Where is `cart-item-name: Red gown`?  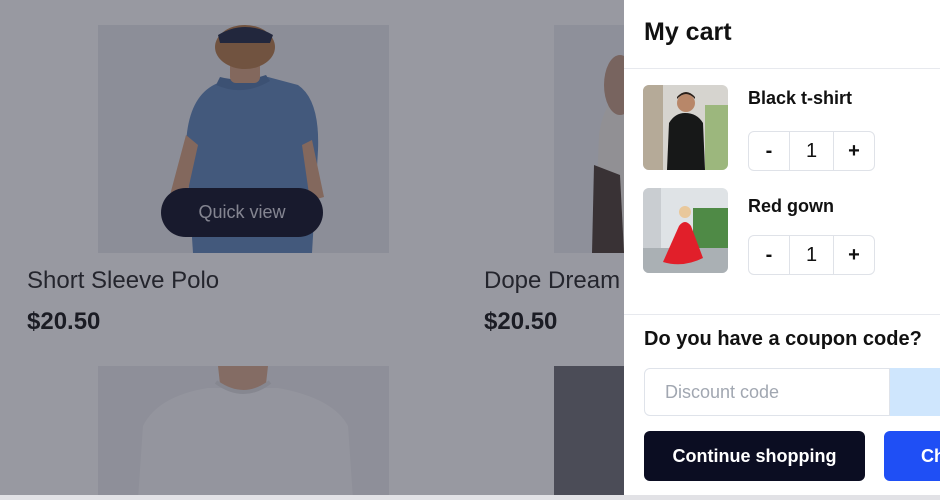
cart-item-name: Red gown is located at coordinates (791, 206).